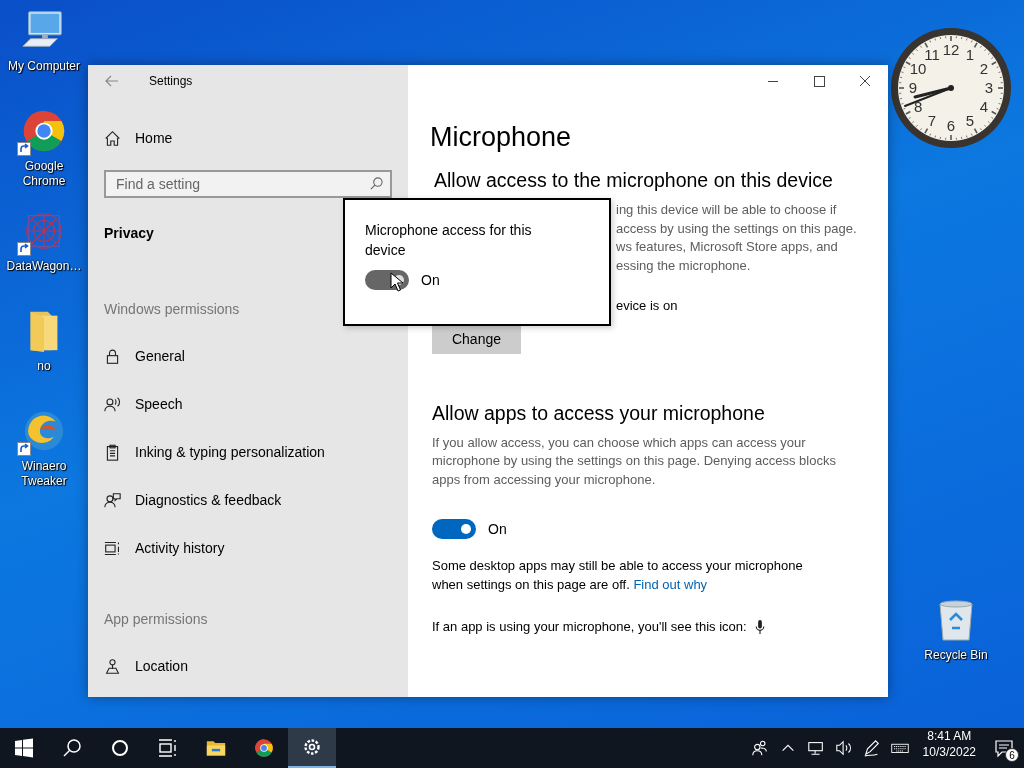  What do you see at coordinates (248, 356) in the screenshot?
I see `nav-item: General` at bounding box center [248, 356].